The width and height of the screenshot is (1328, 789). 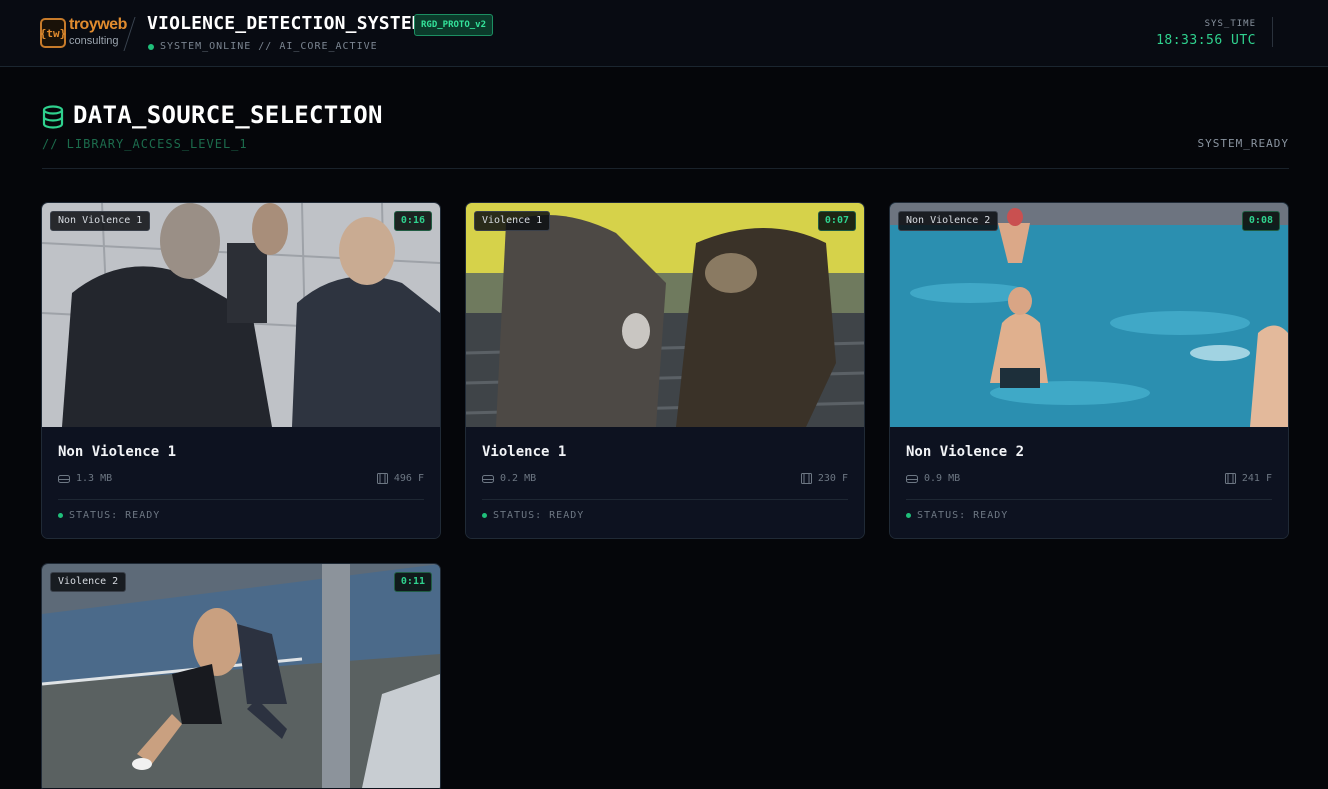 I want to click on video-title: Non Violence 2, so click(x=965, y=452).